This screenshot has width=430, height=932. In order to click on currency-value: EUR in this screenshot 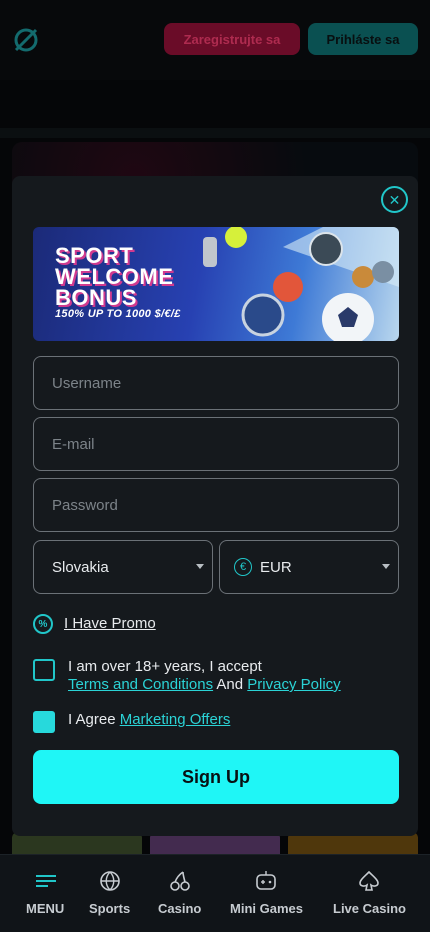, I will do `click(276, 567)`.